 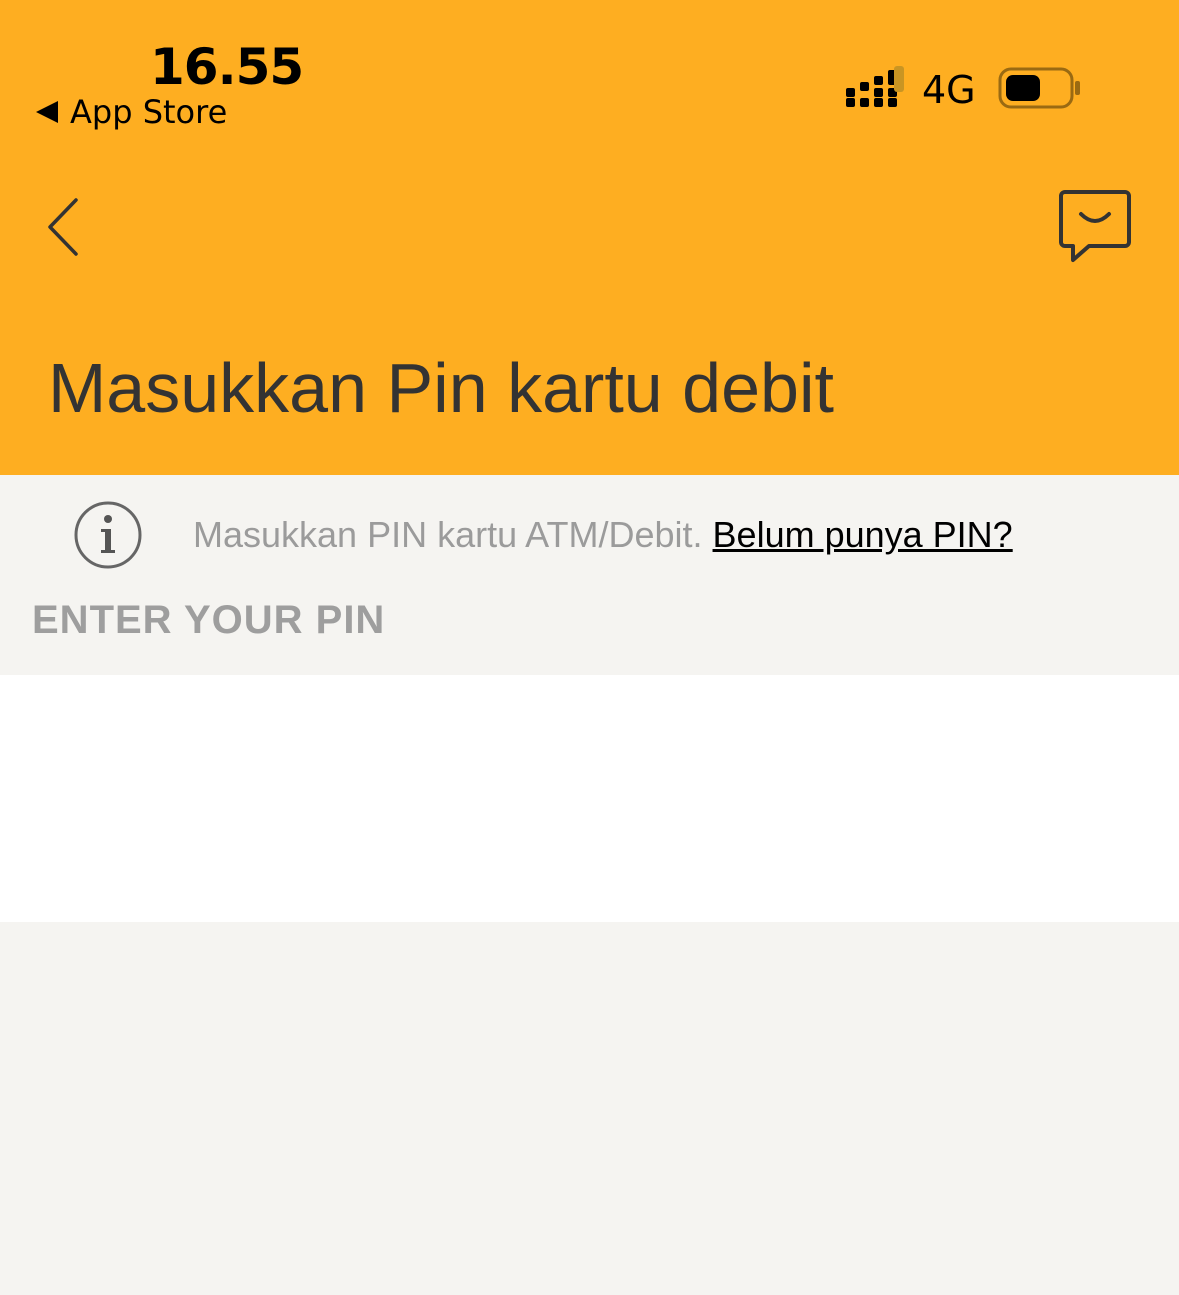 What do you see at coordinates (949, 90) in the screenshot?
I see `network-type: 4G` at bounding box center [949, 90].